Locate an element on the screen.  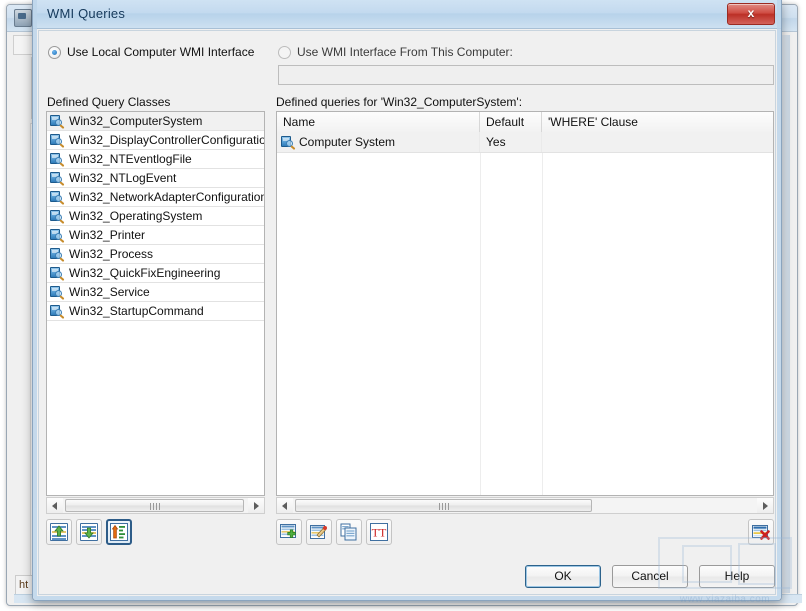
list-item: Win32_Process is located at coordinates (155, 254).